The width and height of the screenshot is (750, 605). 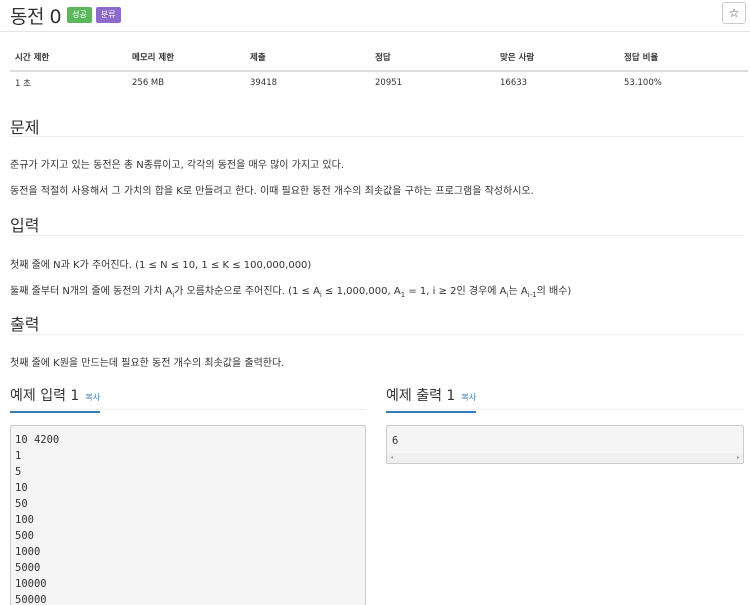 What do you see at coordinates (375, 31) in the screenshot?
I see `header-divider` at bounding box center [375, 31].